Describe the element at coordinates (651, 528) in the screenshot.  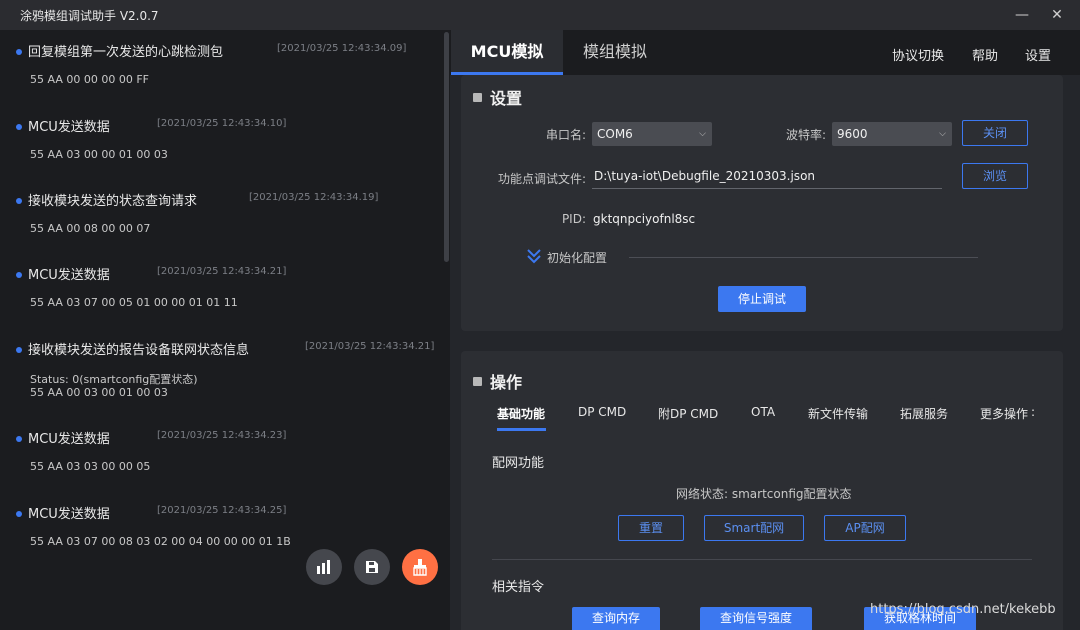
I see `reset-button: 重置` at that location.